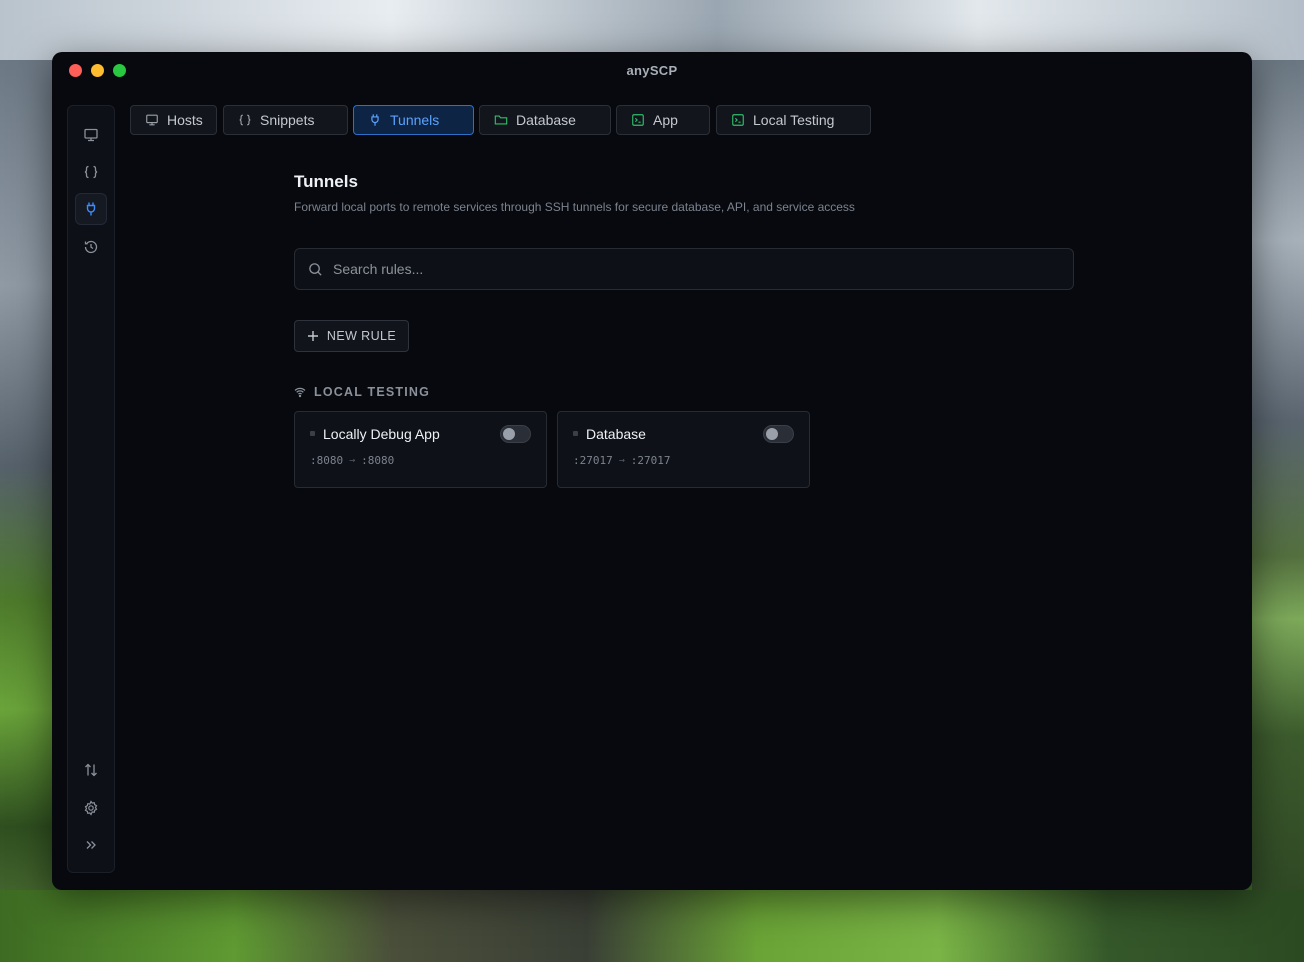 The width and height of the screenshot is (1304, 962). What do you see at coordinates (315, 269) in the screenshot?
I see `search-icon` at bounding box center [315, 269].